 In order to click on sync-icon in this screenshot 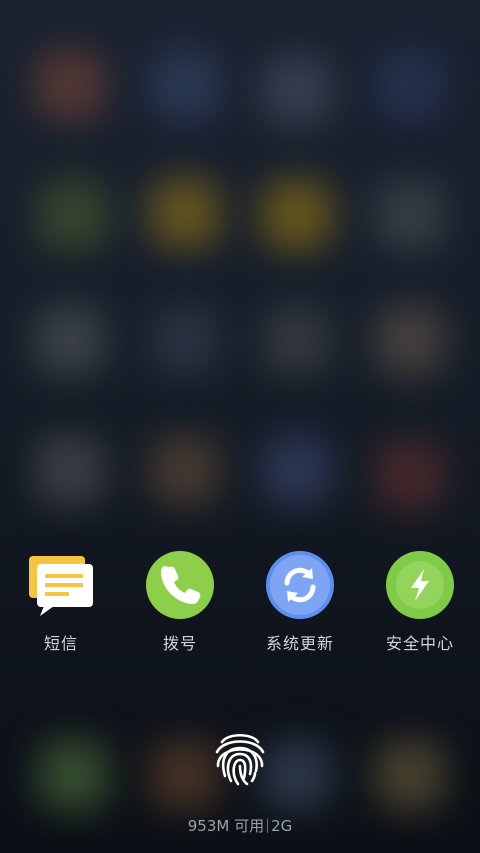, I will do `click(300, 583)`.